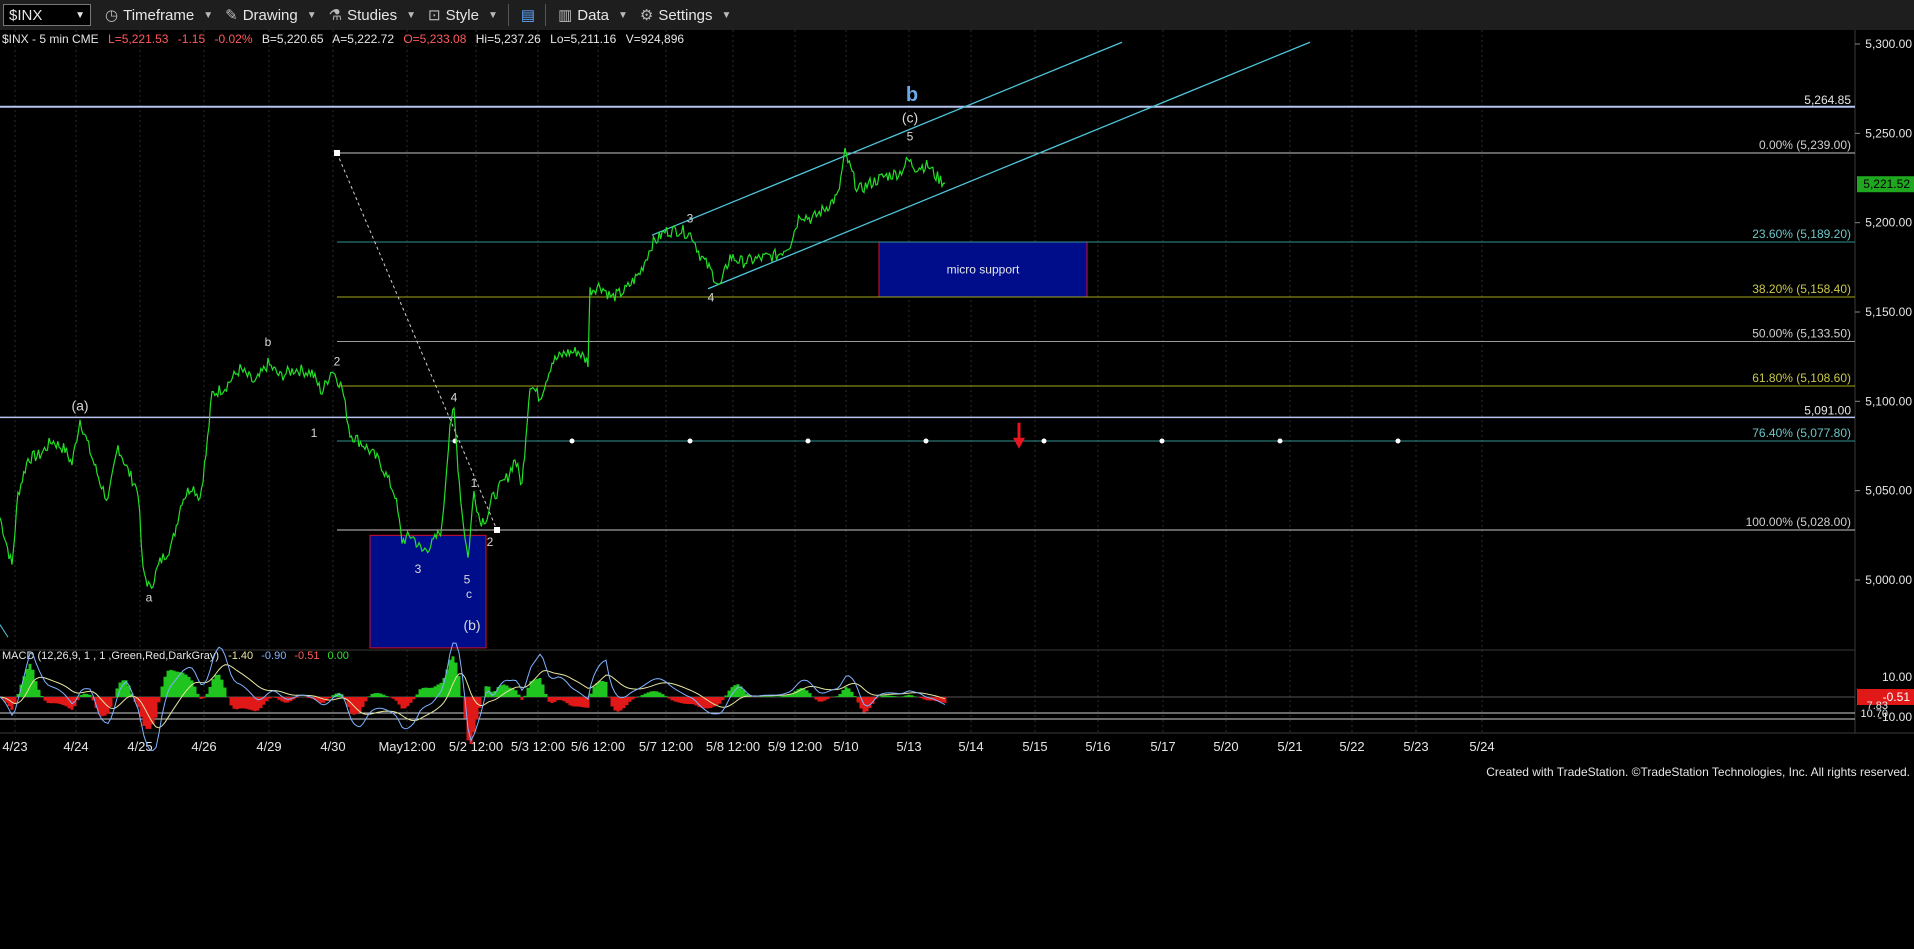 This screenshot has width=1914, height=949. I want to click on macd-right-label: 10.70, so click(1874, 714).